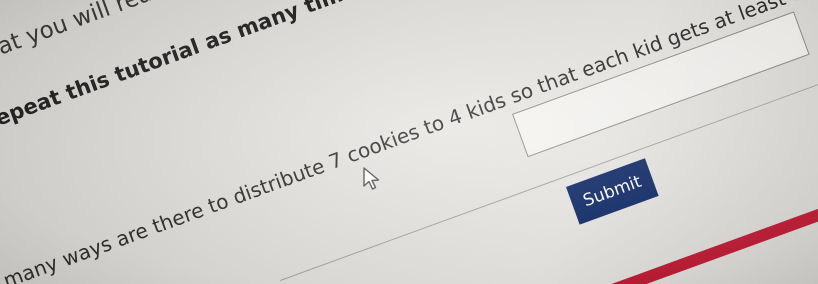  What do you see at coordinates (612, 191) in the screenshot?
I see `submit-button: Submit` at bounding box center [612, 191].